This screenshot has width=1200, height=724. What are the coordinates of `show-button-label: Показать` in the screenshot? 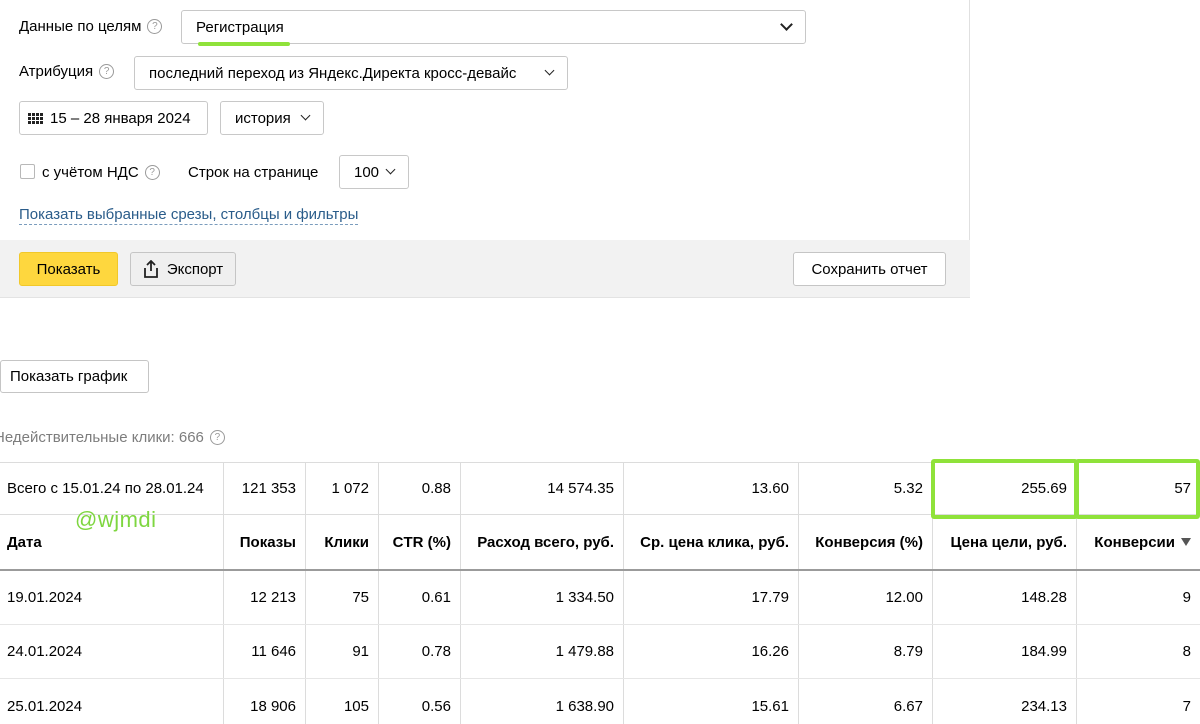 It's located at (68, 269).